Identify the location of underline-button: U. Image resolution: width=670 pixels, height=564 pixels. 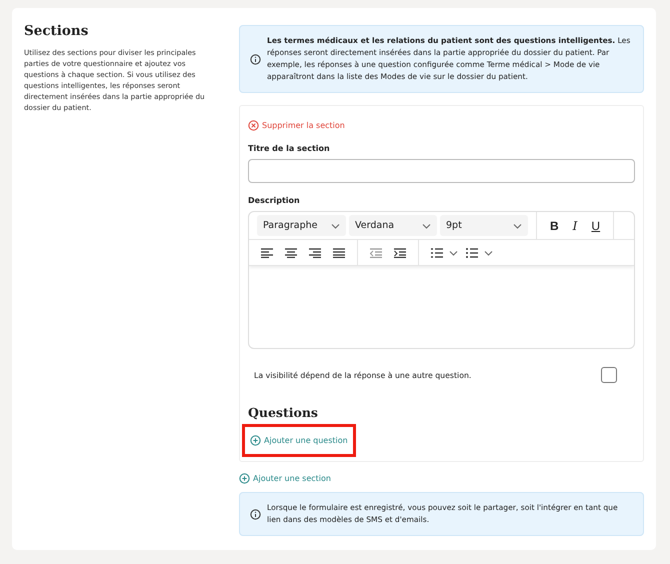
(596, 225).